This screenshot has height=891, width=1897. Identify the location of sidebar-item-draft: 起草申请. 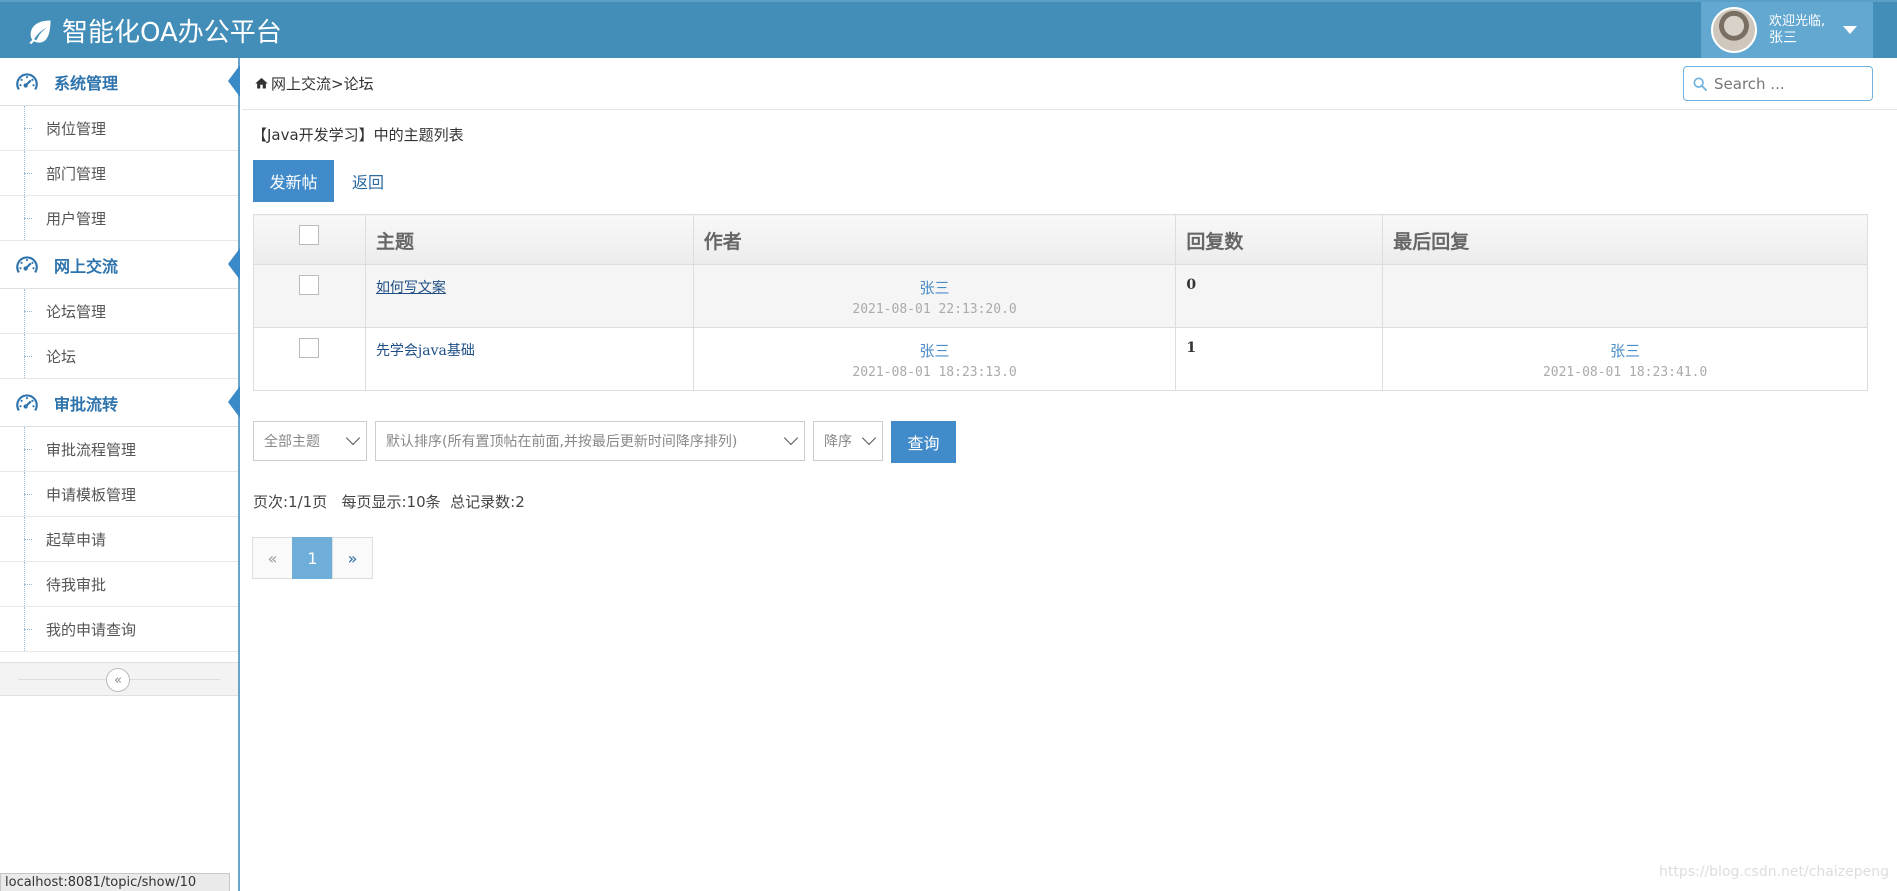
(119, 539).